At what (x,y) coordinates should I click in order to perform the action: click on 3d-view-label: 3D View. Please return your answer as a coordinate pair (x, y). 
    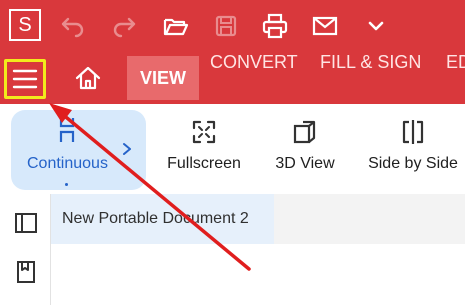
    Looking at the image, I should click on (305, 163).